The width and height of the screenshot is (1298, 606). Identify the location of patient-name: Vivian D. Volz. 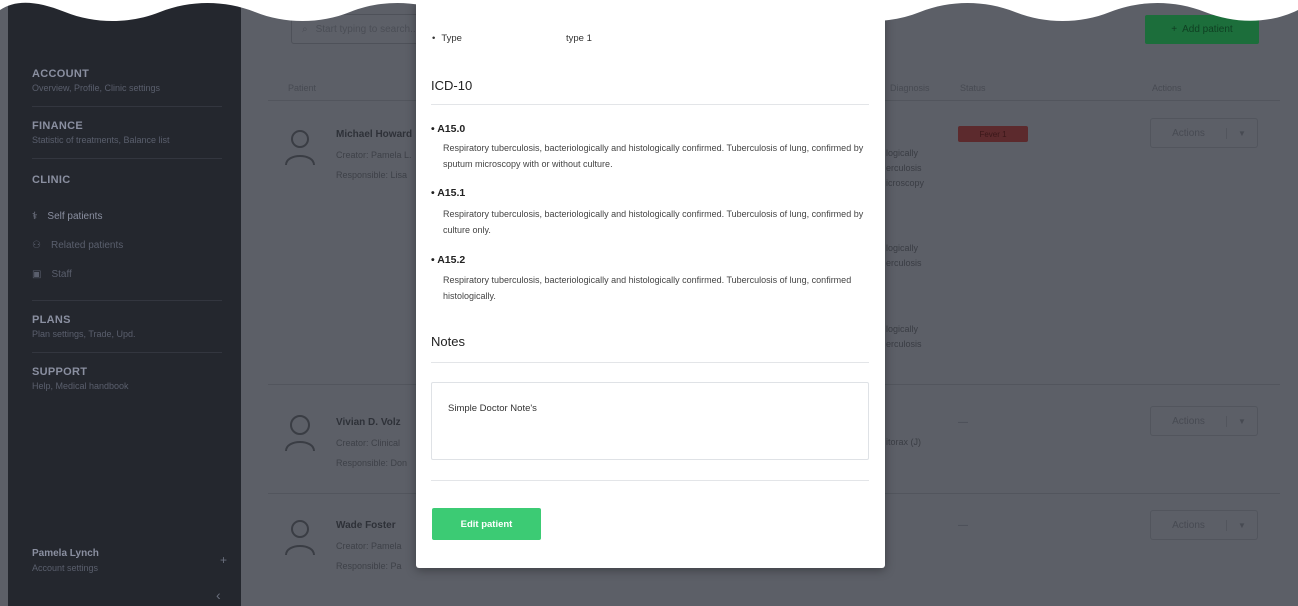
(368, 422).